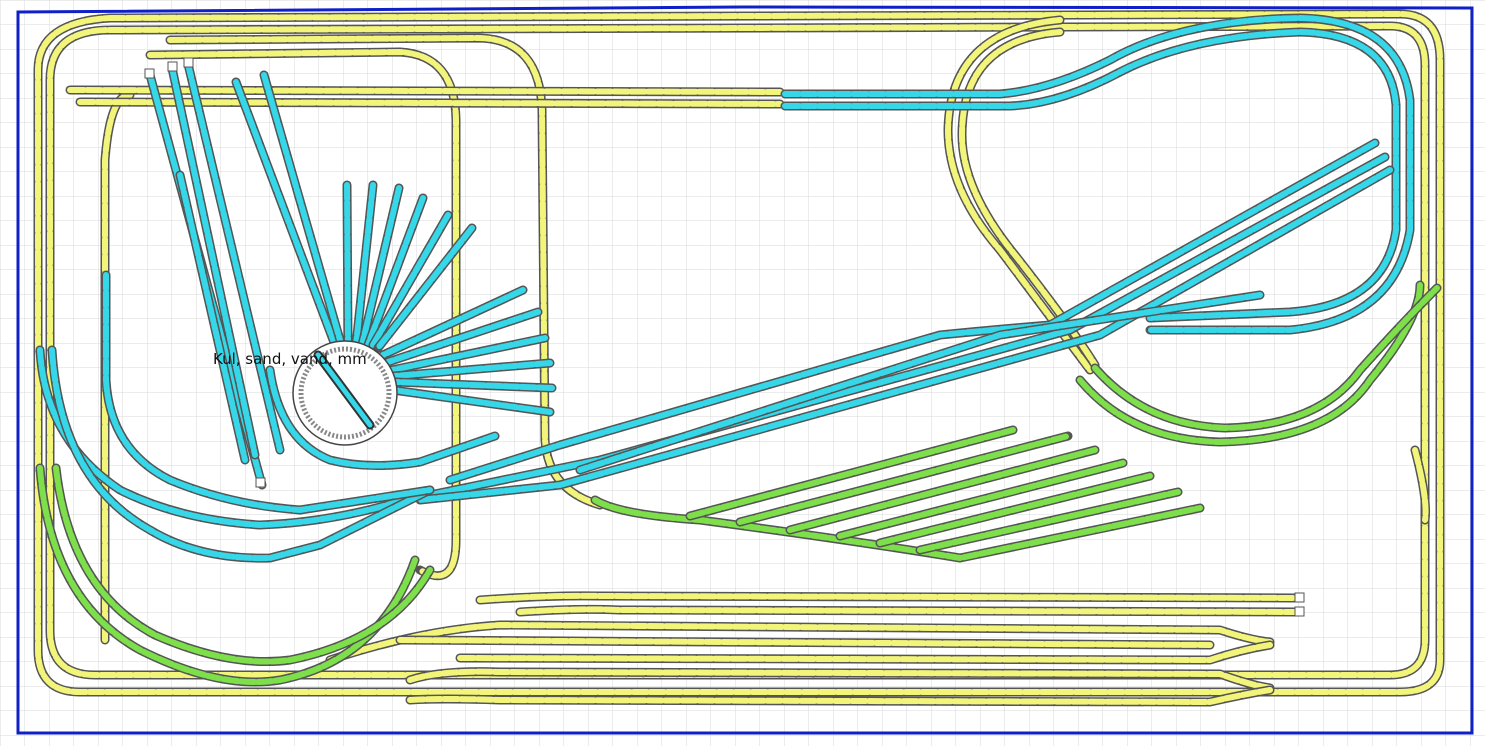 The height and width of the screenshot is (746, 1485). Describe the element at coordinates (290, 359) in the screenshot. I see `depot-supplies-label: Kul, sand, vand, mm` at that location.